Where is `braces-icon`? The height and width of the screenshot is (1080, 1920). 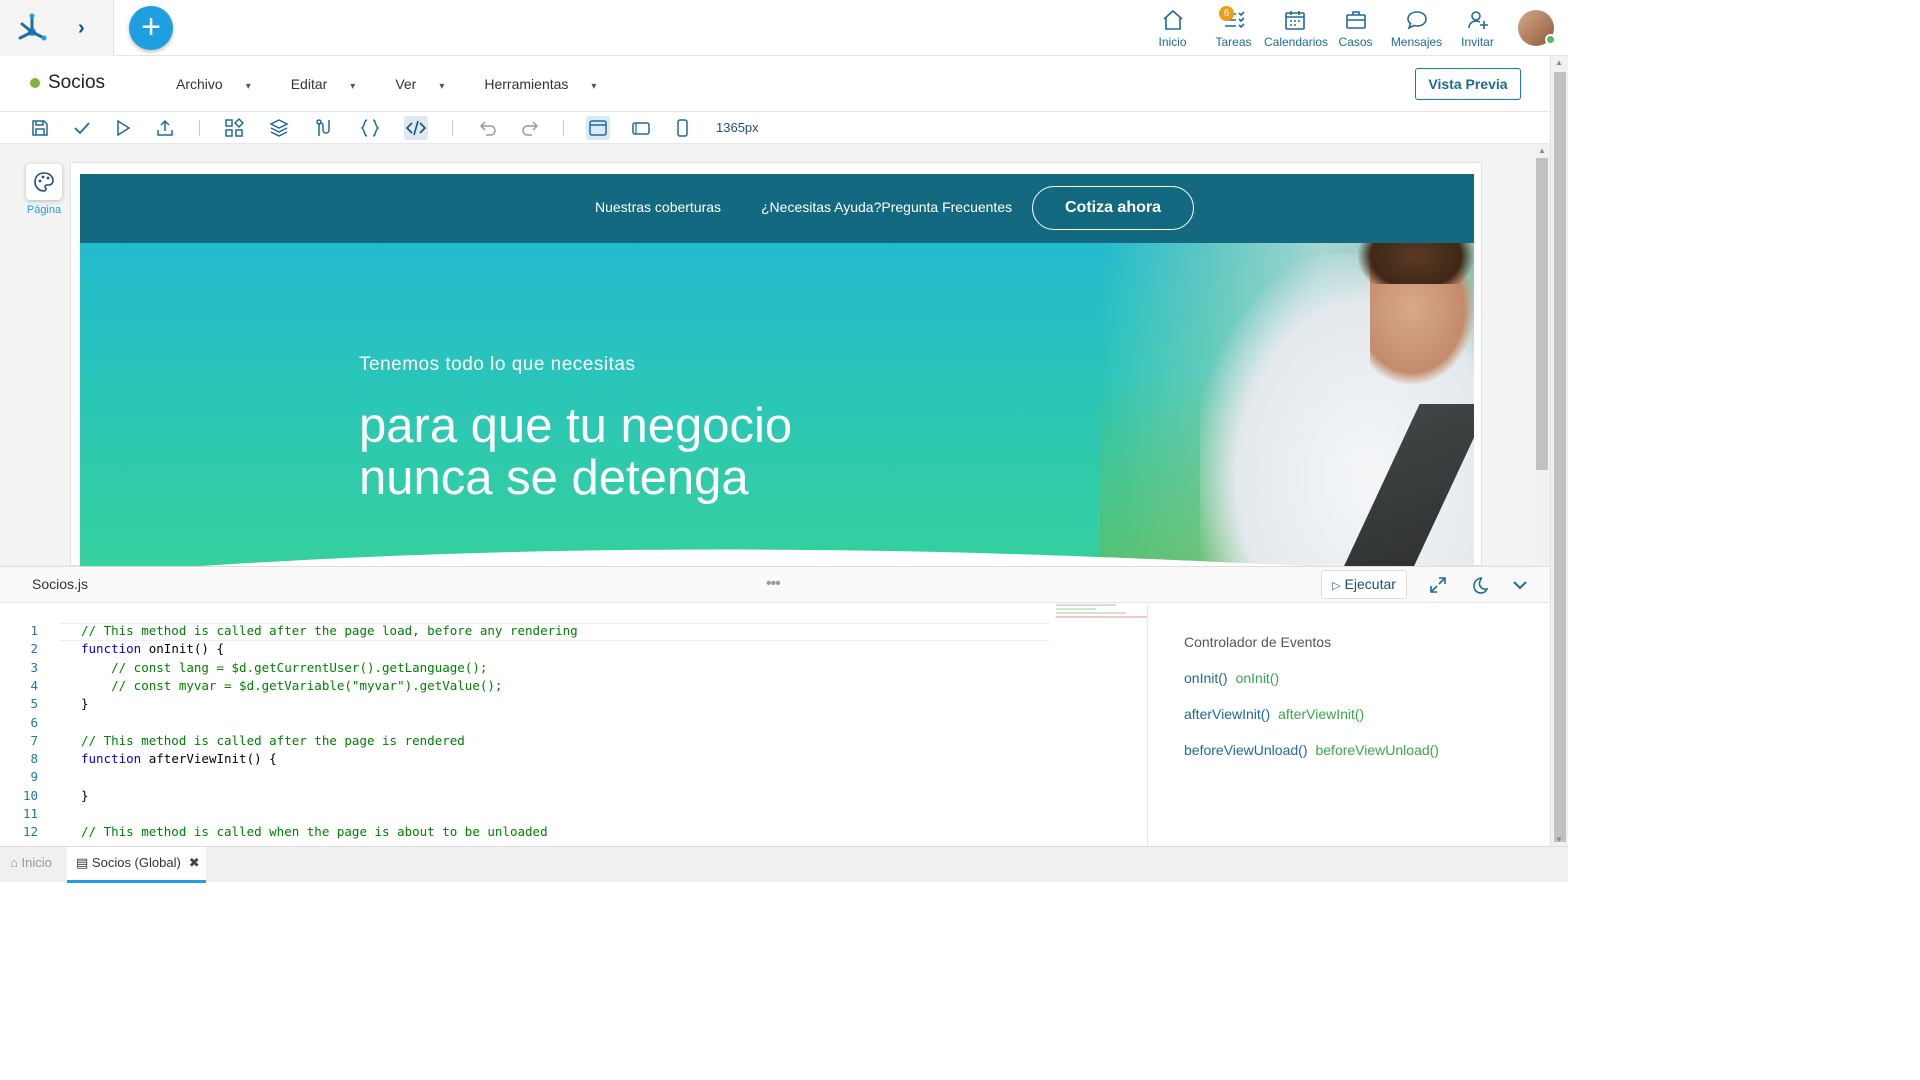
braces-icon is located at coordinates (370, 128).